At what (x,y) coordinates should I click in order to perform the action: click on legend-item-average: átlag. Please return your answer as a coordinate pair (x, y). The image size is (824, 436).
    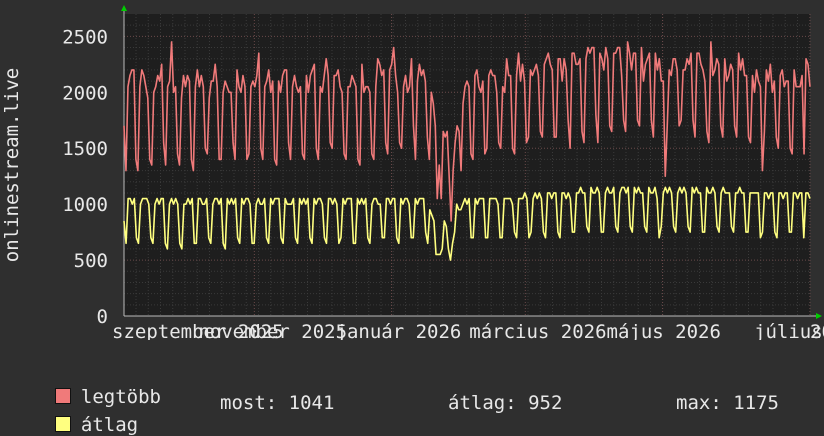
    Looking at the image, I should click on (85, 414).